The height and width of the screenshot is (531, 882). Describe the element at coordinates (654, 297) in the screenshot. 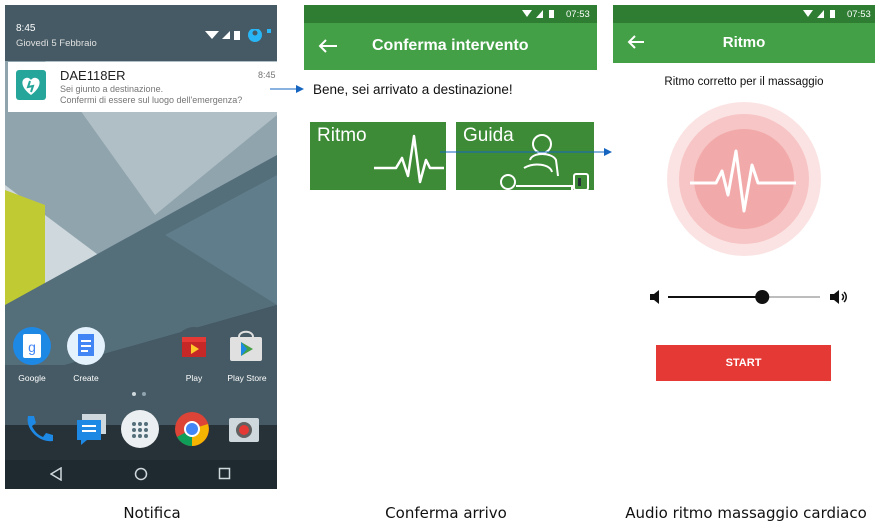

I see `volume-low-icon` at that location.